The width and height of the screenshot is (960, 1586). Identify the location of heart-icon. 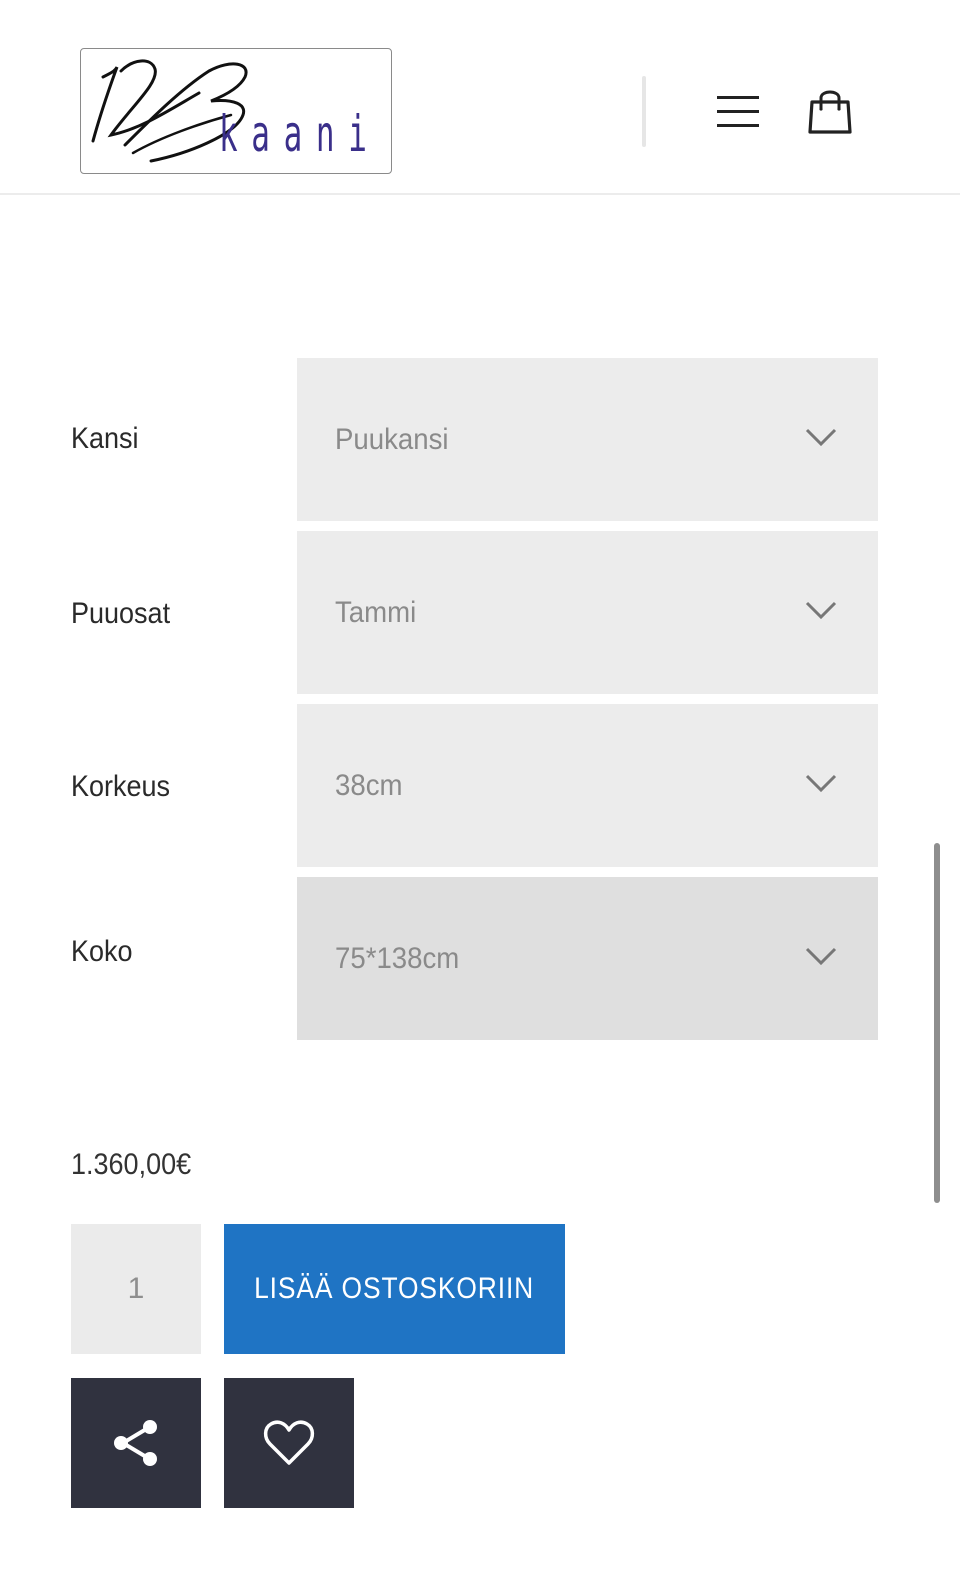
(289, 1442).